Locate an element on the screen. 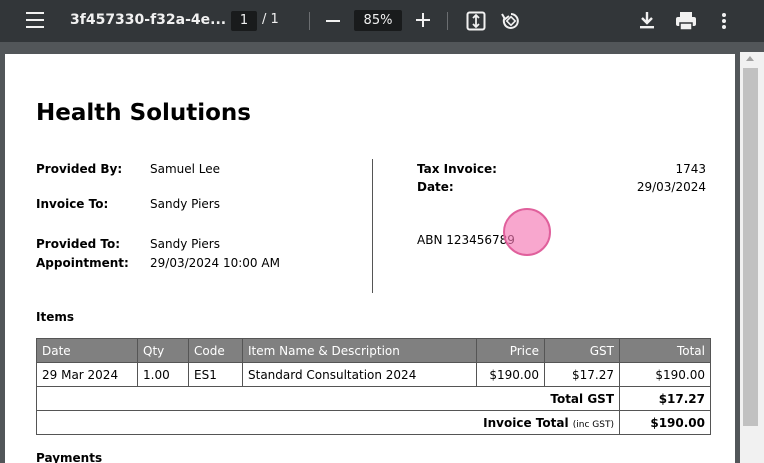 This screenshot has width=764, height=463. column-header-date: Date is located at coordinates (87, 350).